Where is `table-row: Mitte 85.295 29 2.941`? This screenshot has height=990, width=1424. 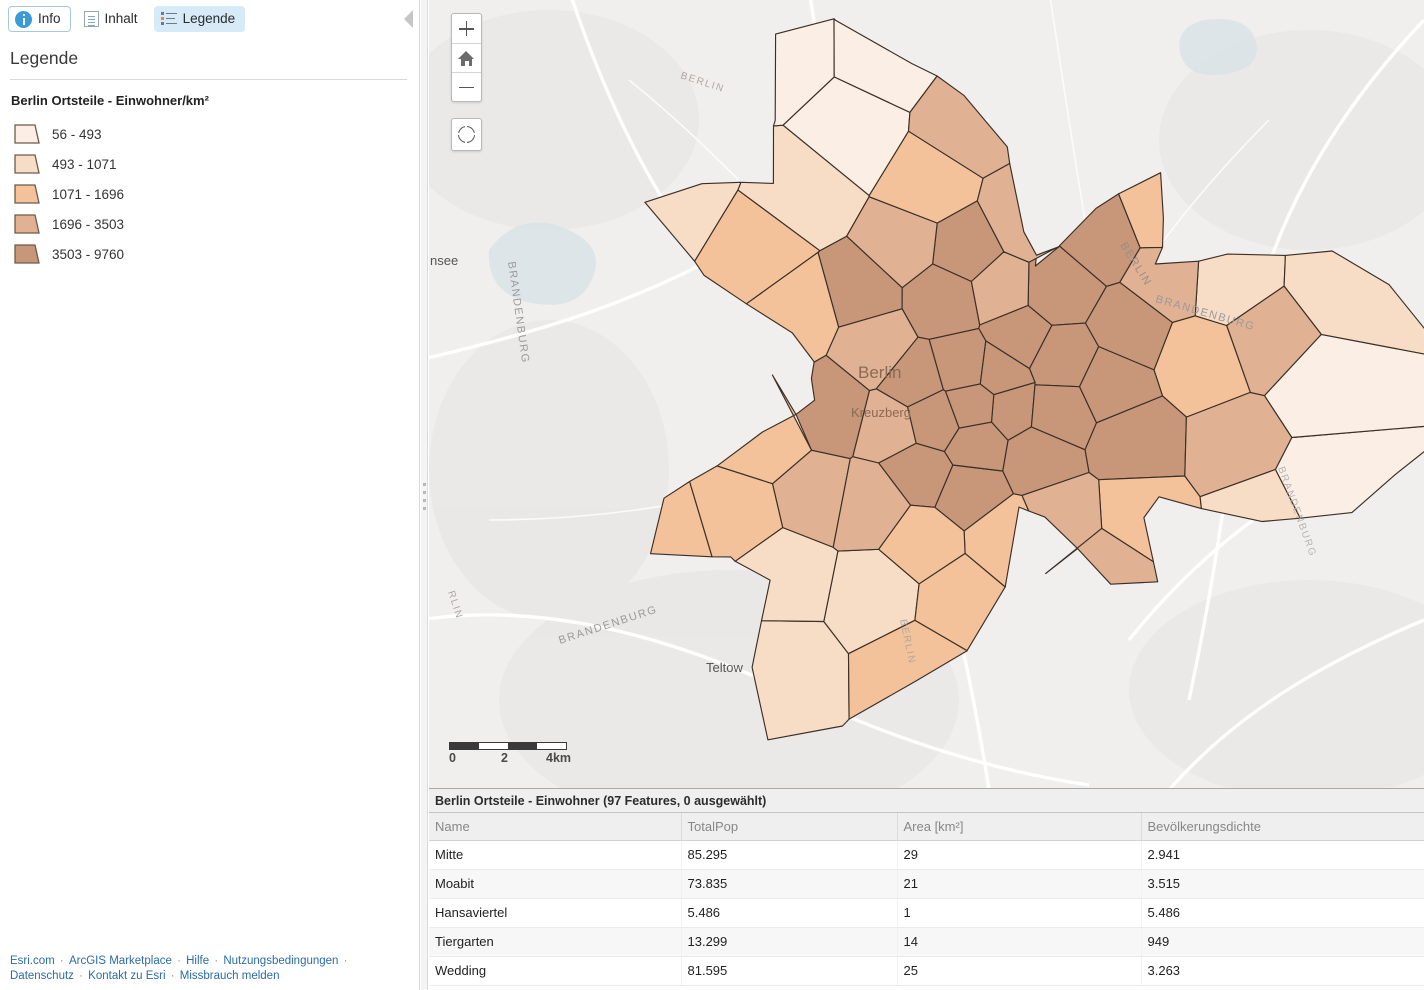
table-row: Mitte 85.295 29 2.941 is located at coordinates (926, 855).